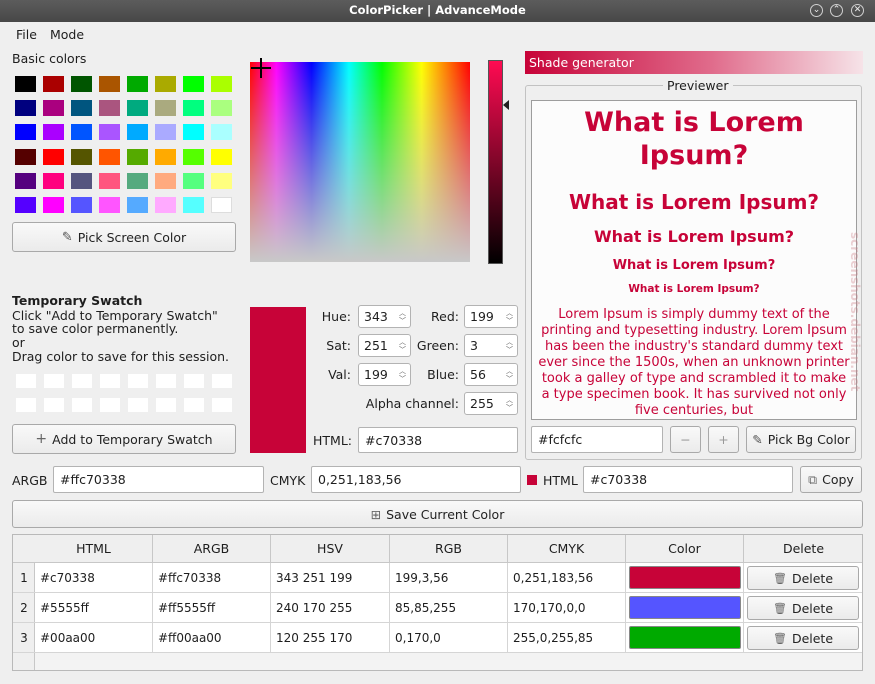  I want to click on table-header-cell: Color, so click(685, 549).